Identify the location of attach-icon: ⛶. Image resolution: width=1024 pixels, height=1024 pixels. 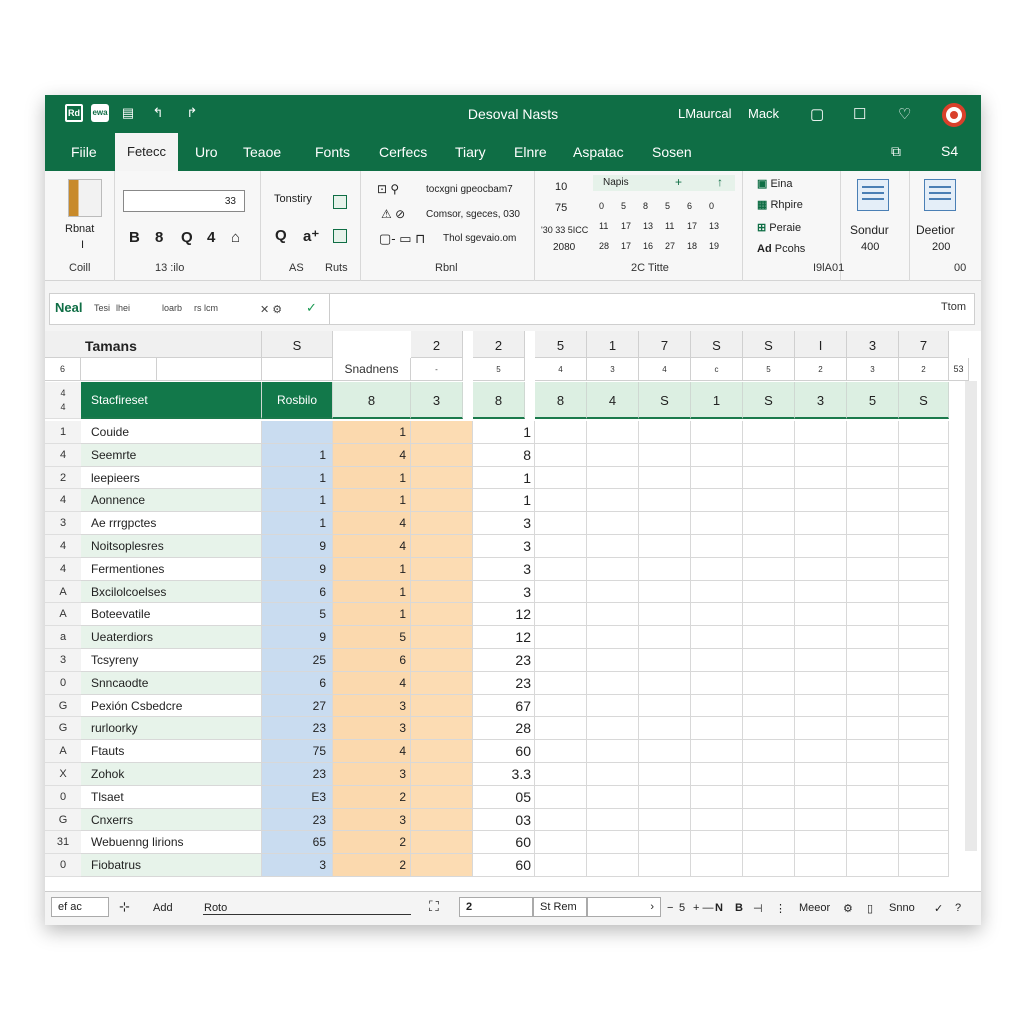
(434, 906).